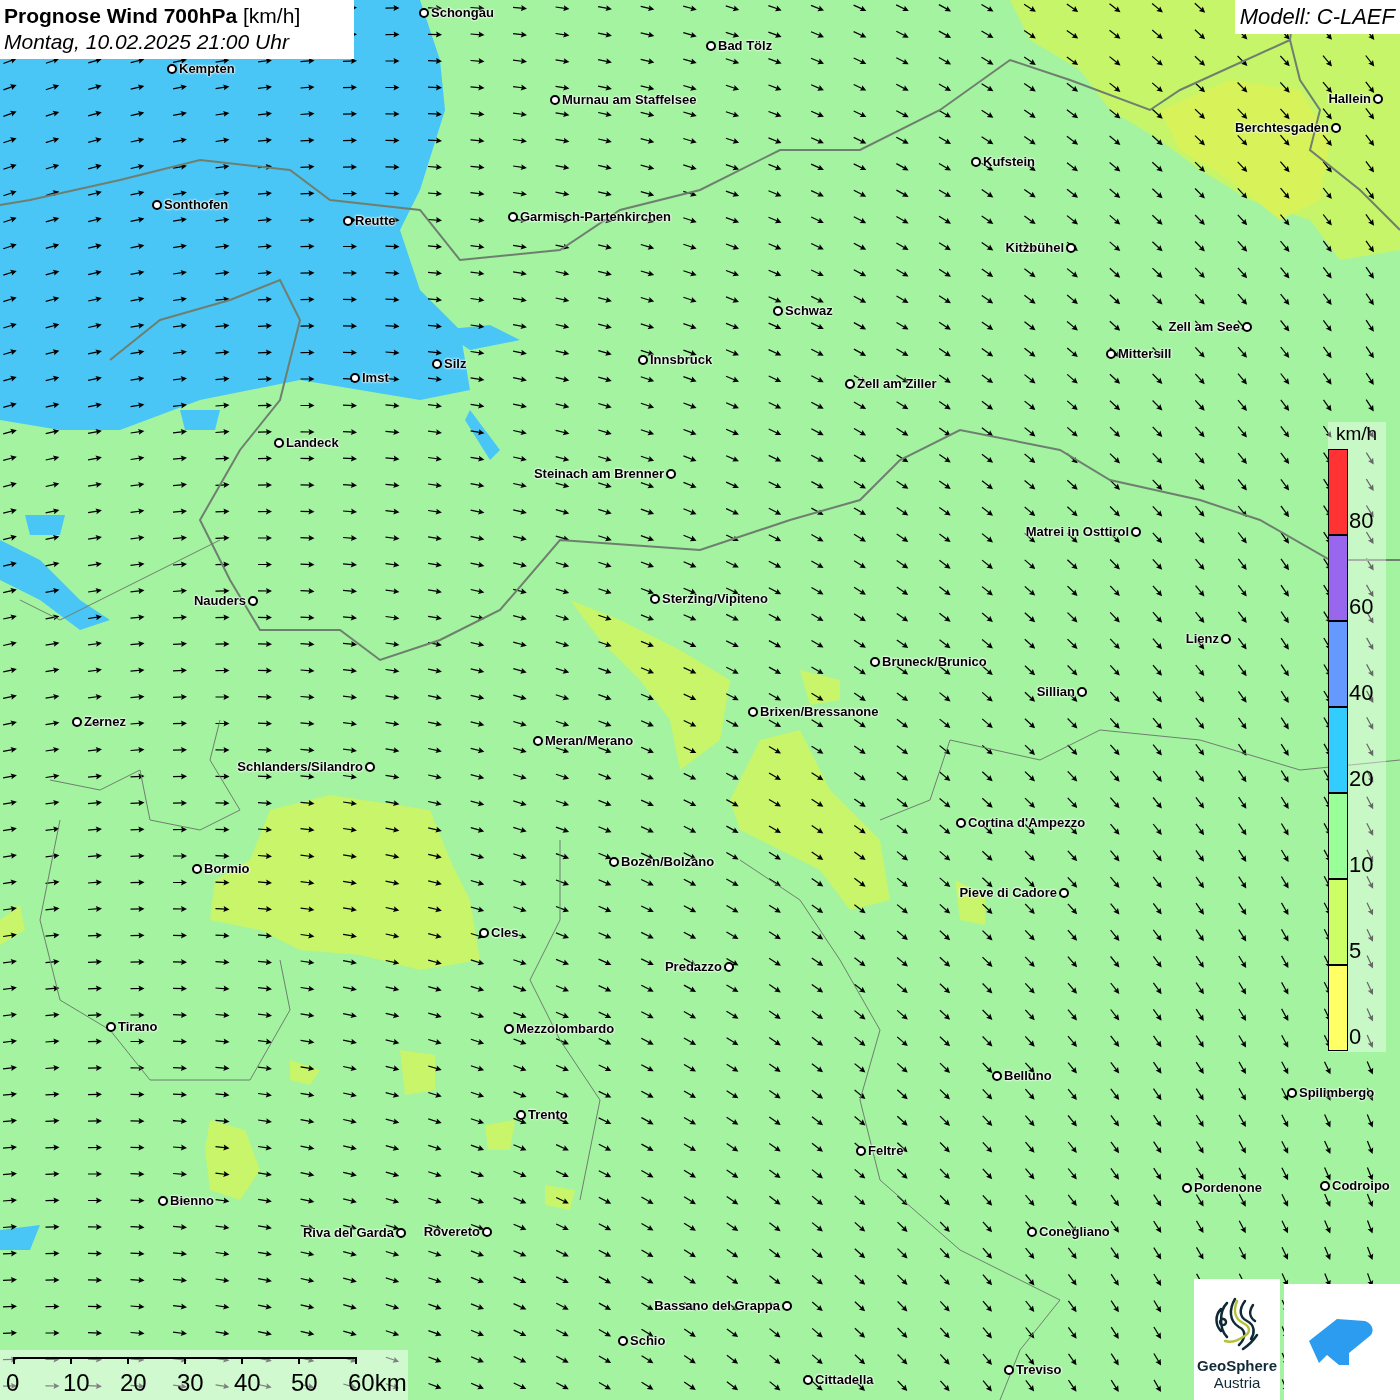  I want to click on city-label: Belluno, so click(1028, 1075).